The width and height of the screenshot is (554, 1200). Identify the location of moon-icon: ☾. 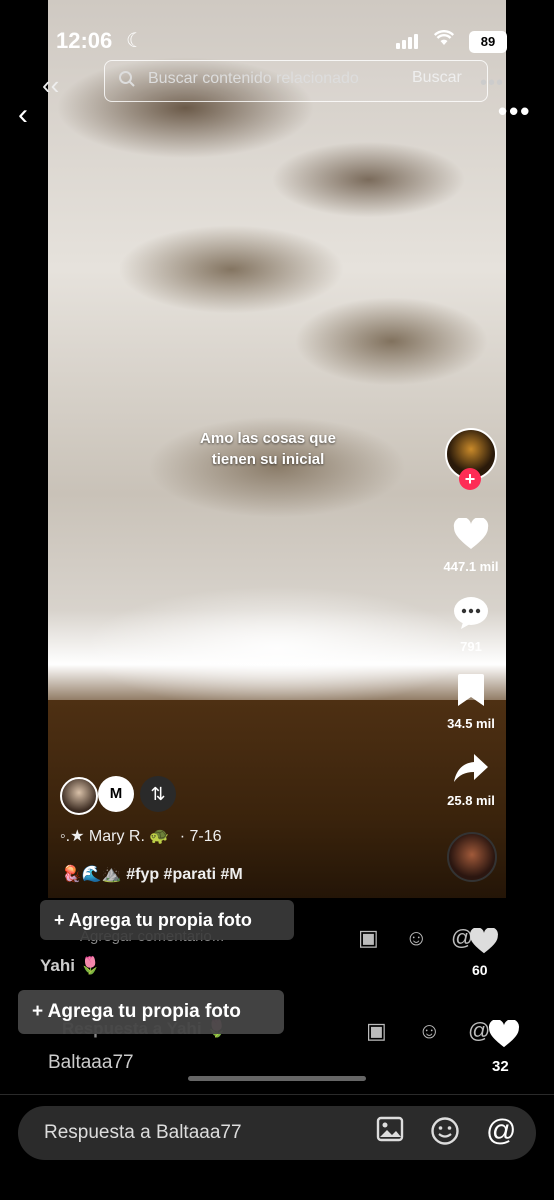
(135, 41).